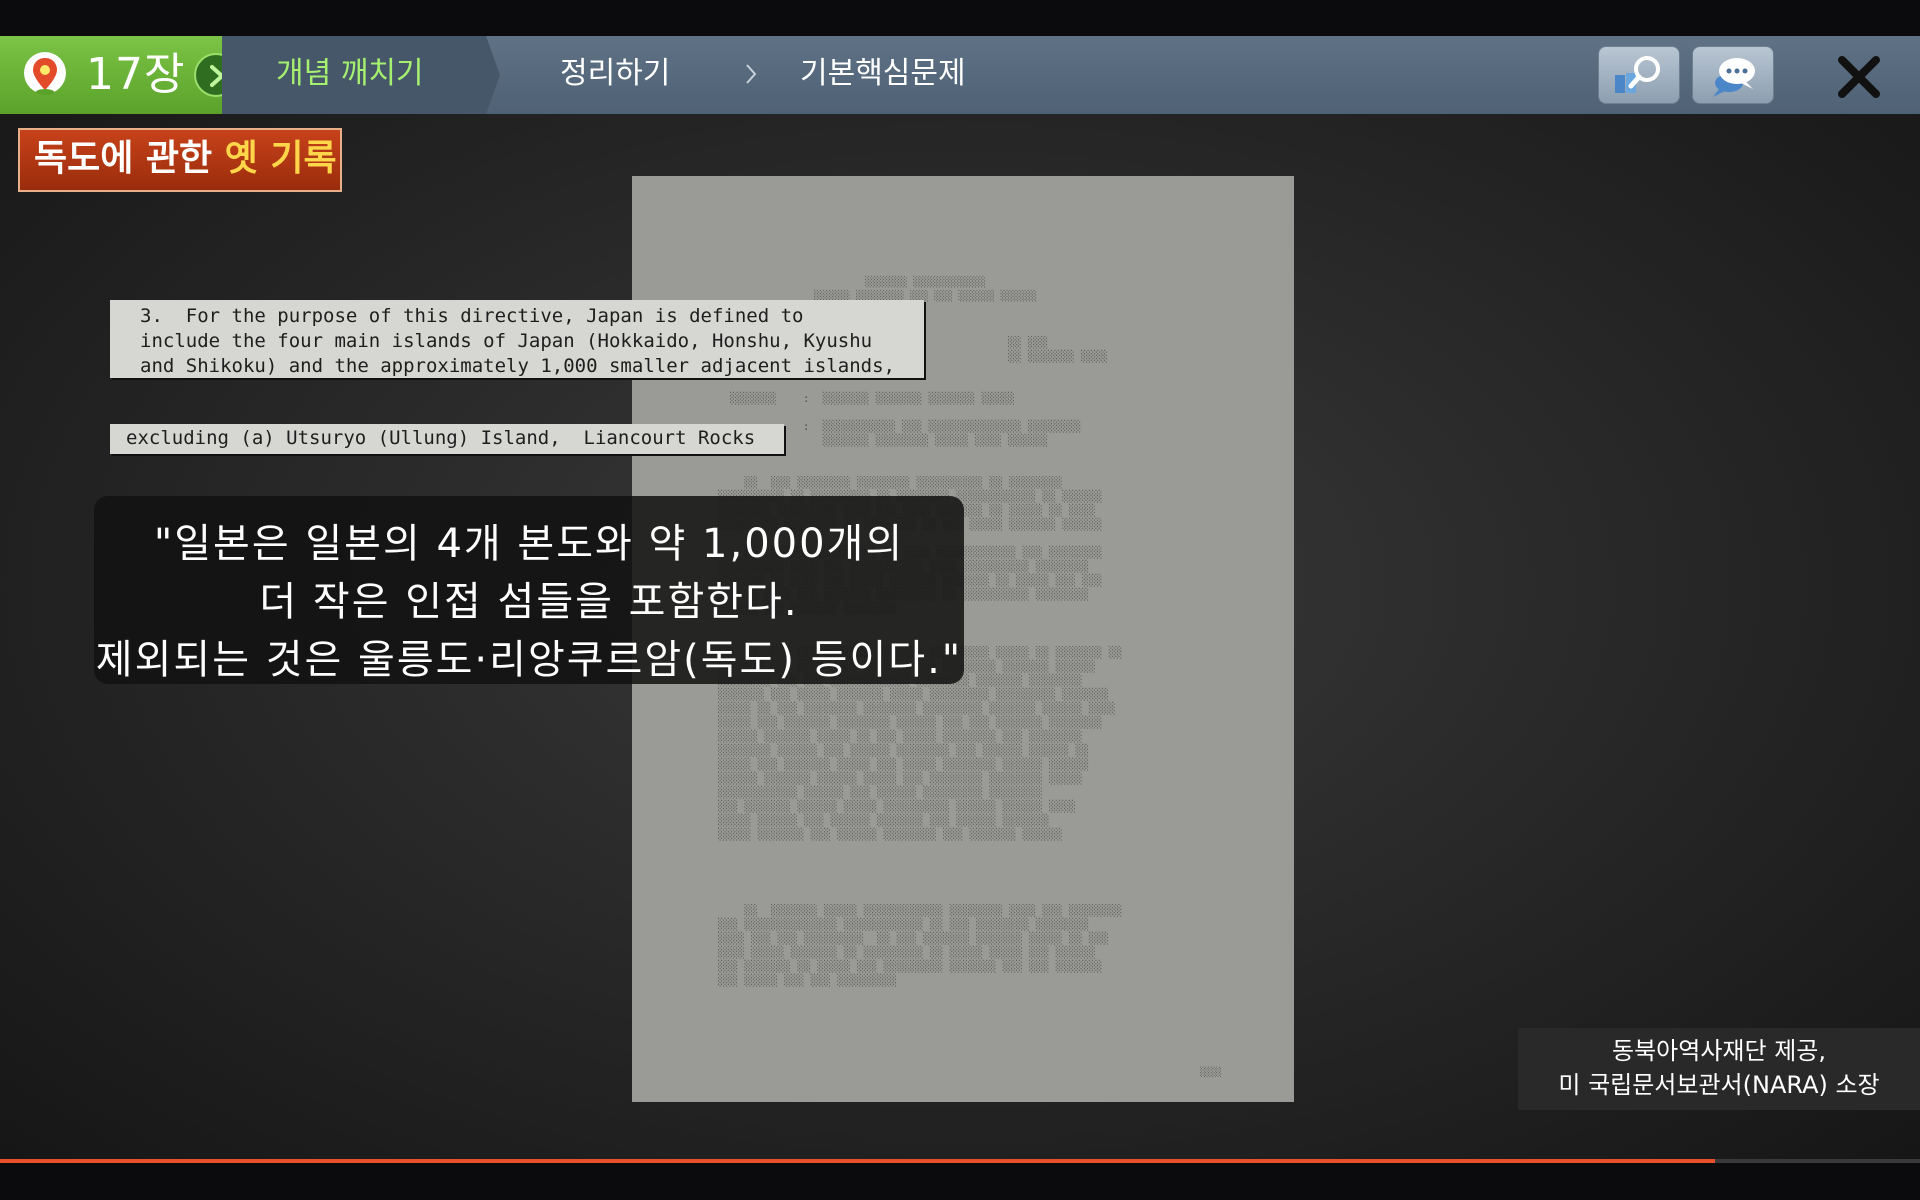 This screenshot has width=1920, height=1200. I want to click on book-search-icon, so click(1637, 74).